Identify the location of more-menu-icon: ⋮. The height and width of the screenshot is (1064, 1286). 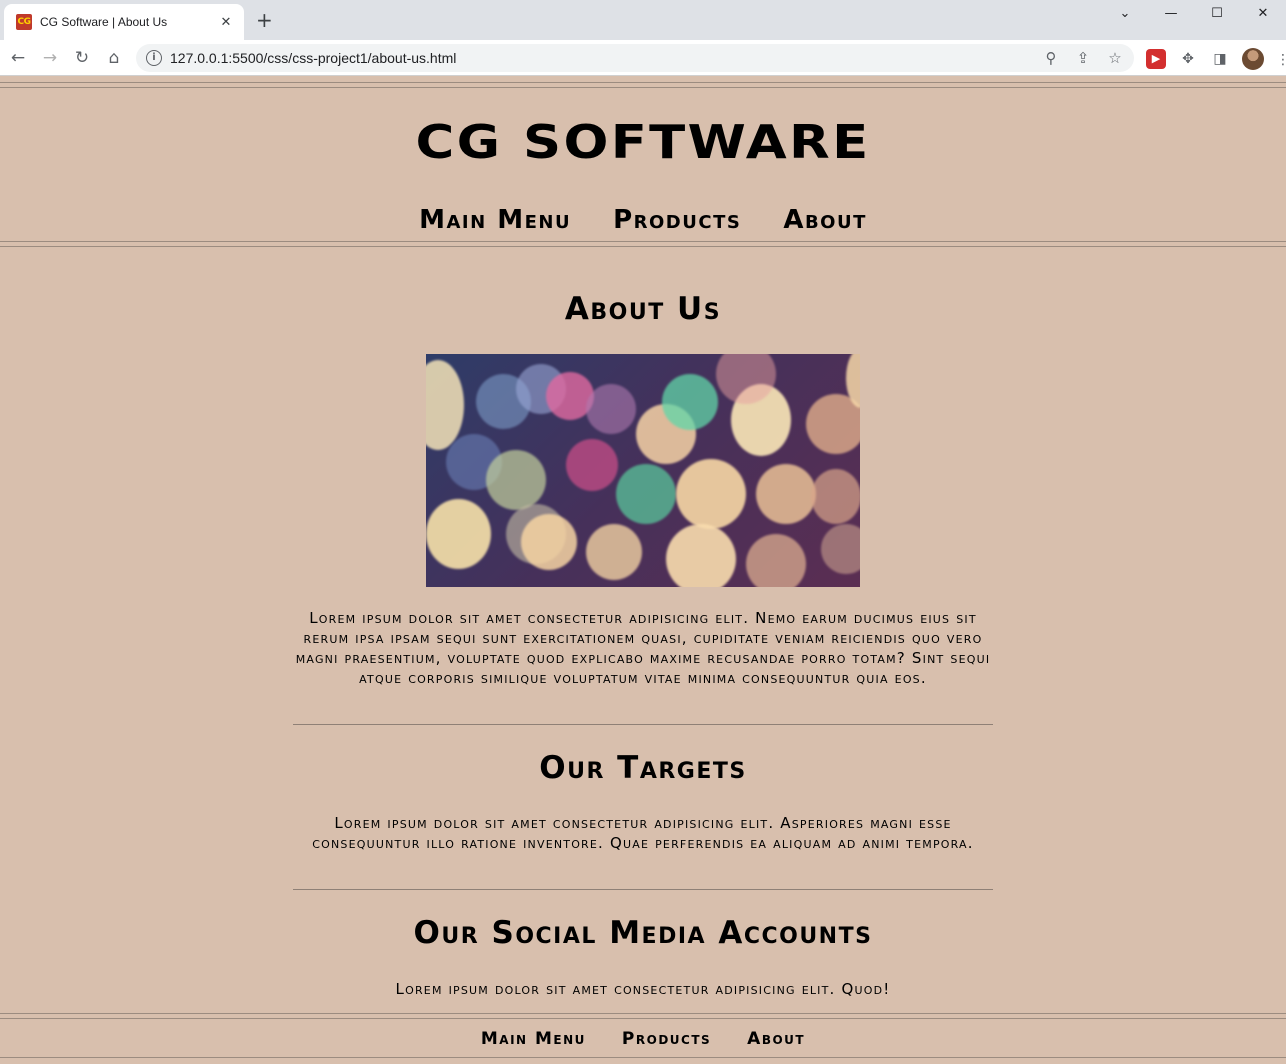
(1281, 60).